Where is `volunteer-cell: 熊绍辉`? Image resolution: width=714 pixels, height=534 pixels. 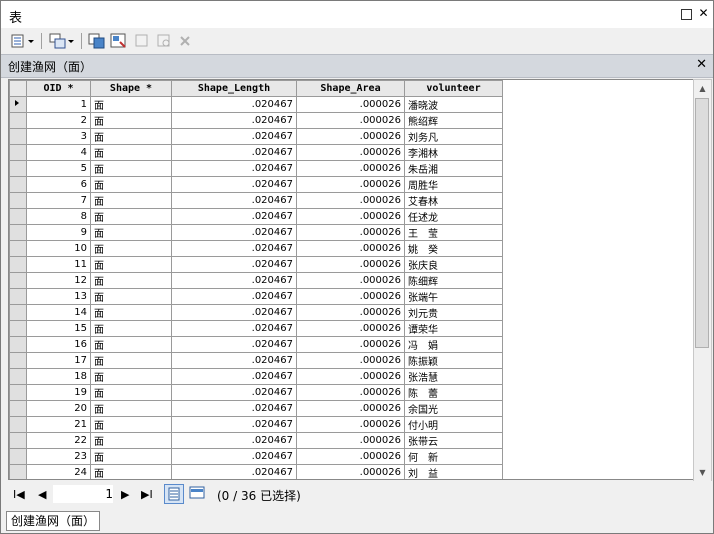
volunteer-cell: 熊绍辉 is located at coordinates (453, 120).